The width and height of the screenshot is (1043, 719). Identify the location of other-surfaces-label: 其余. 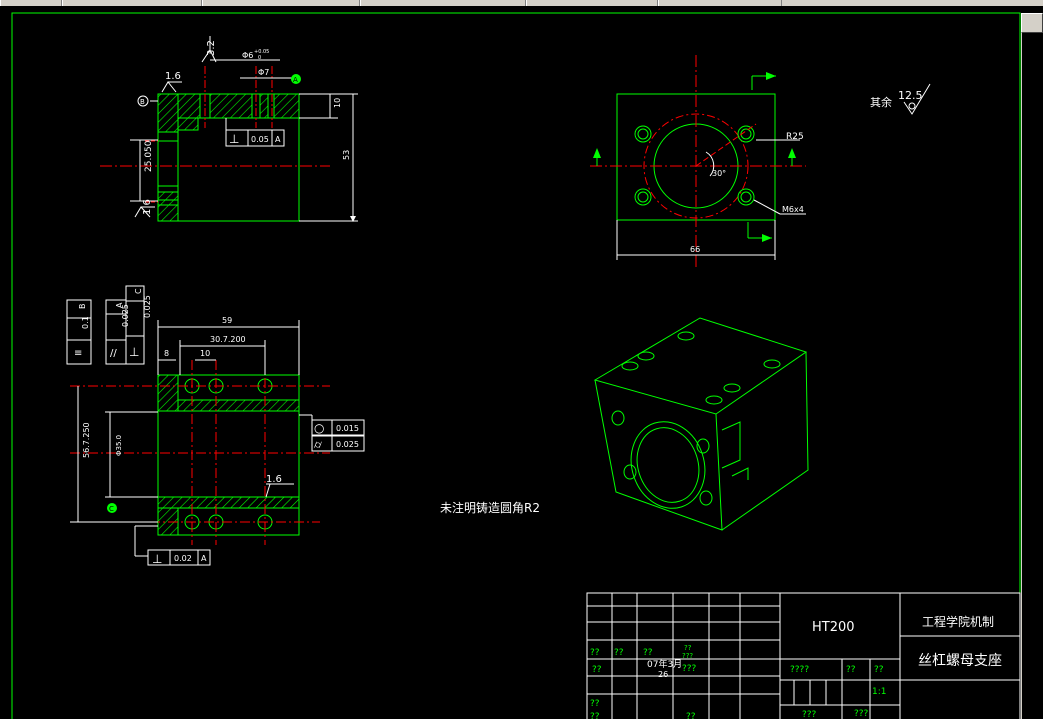
(881, 102).